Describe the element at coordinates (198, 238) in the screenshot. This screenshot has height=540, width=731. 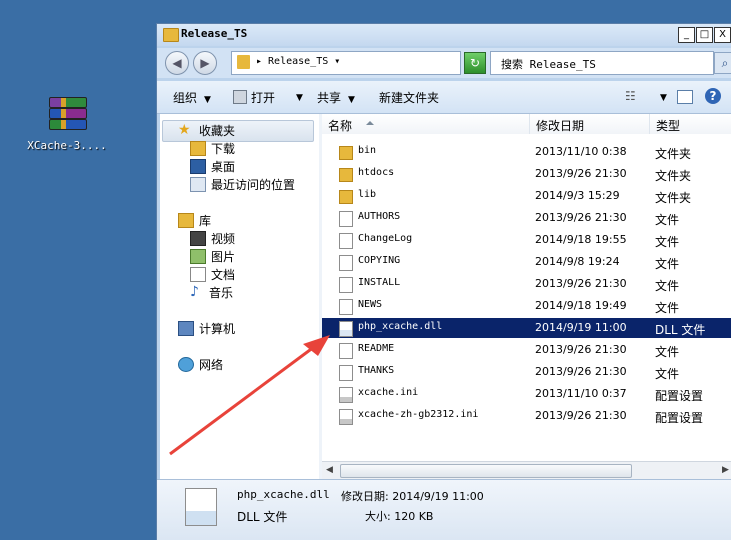
I see `video-icon` at that location.